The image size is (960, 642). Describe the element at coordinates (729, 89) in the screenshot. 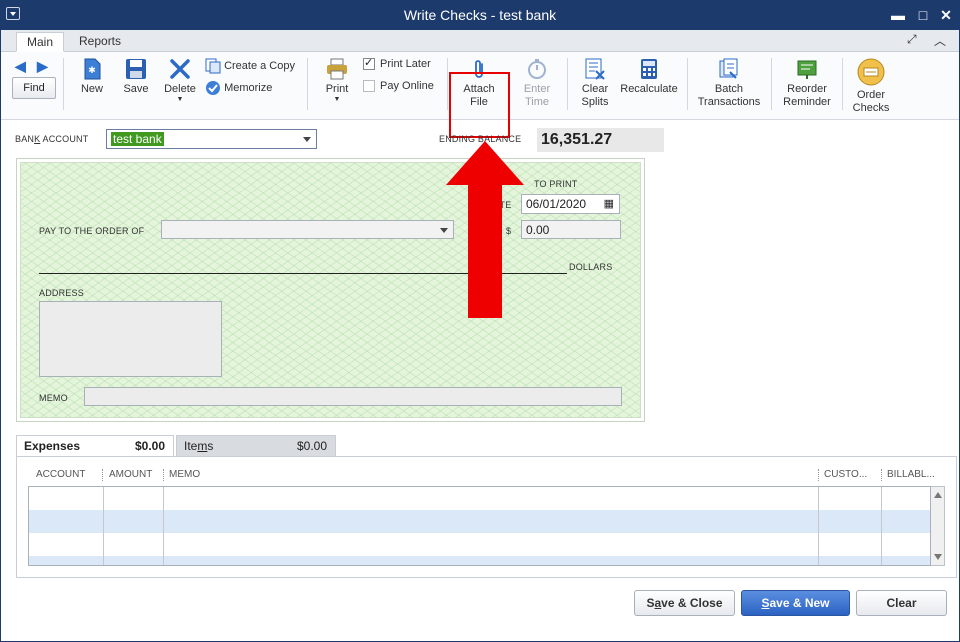

I see `batch-label-1: Batch` at that location.